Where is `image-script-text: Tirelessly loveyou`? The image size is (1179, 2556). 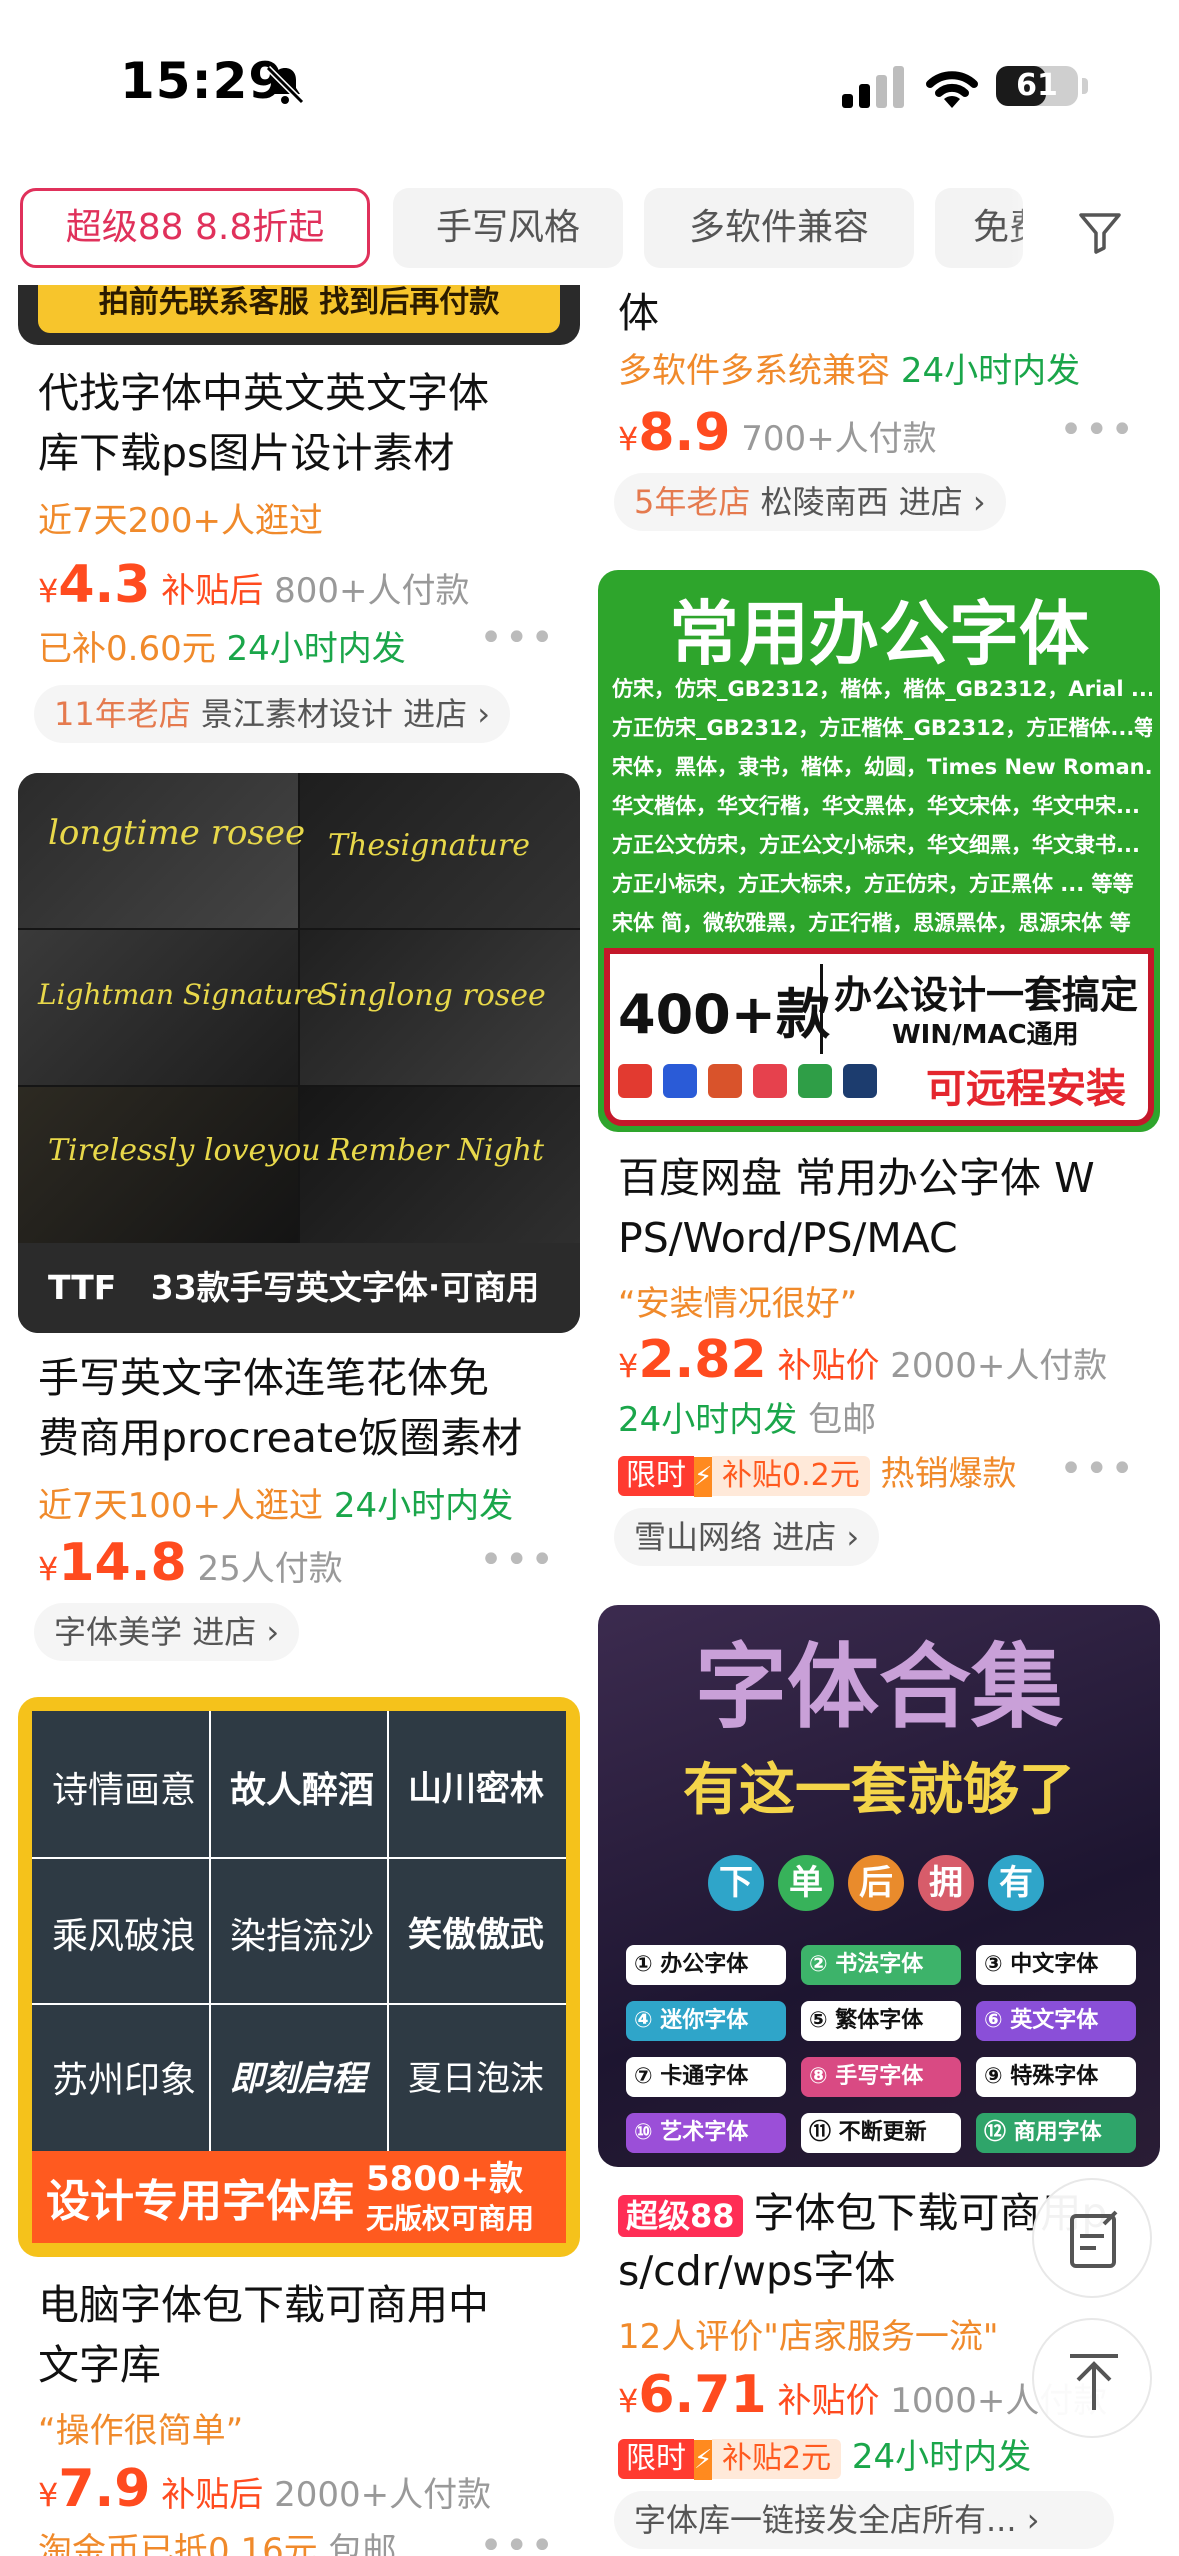
image-script-text: Tirelessly loveyou is located at coordinates (184, 1150).